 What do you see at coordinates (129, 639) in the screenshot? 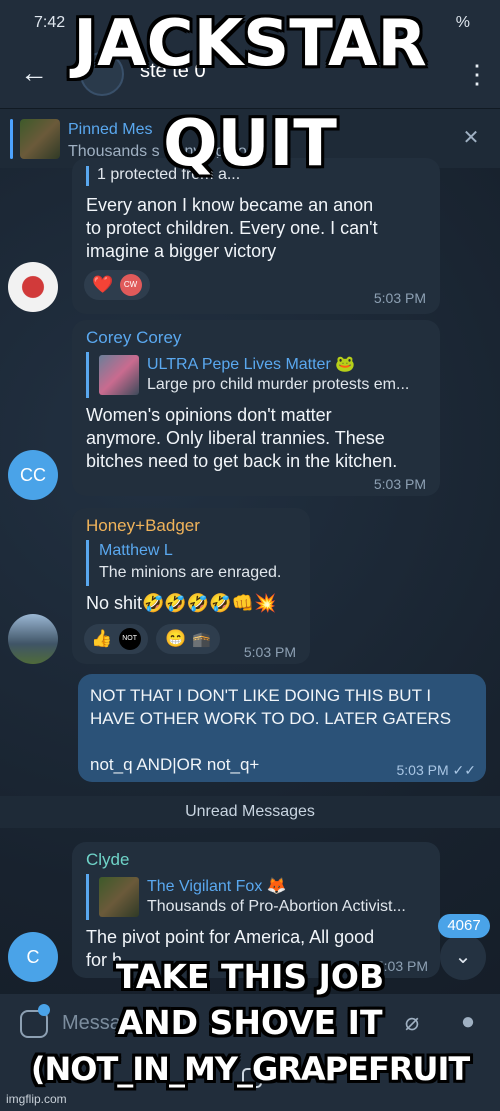
I see `reaction-avatar: NOT` at bounding box center [129, 639].